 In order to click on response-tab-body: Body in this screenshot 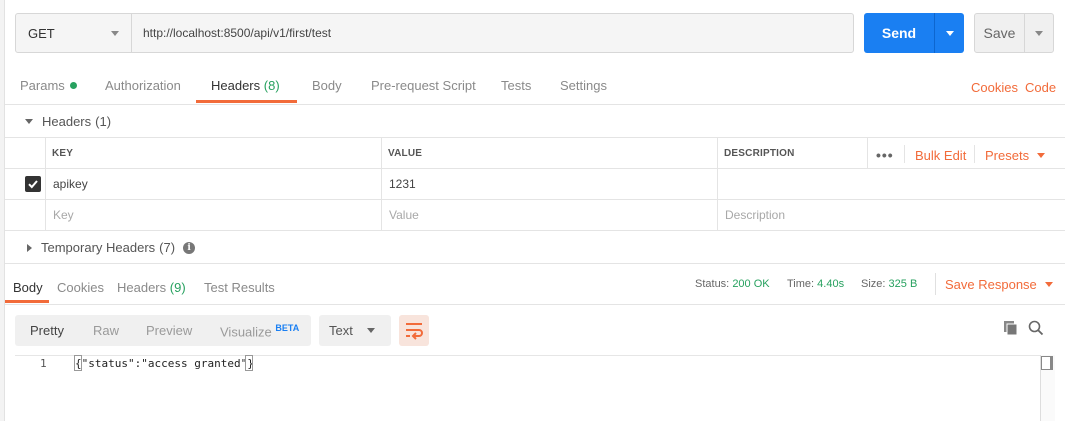, I will do `click(28, 287)`.